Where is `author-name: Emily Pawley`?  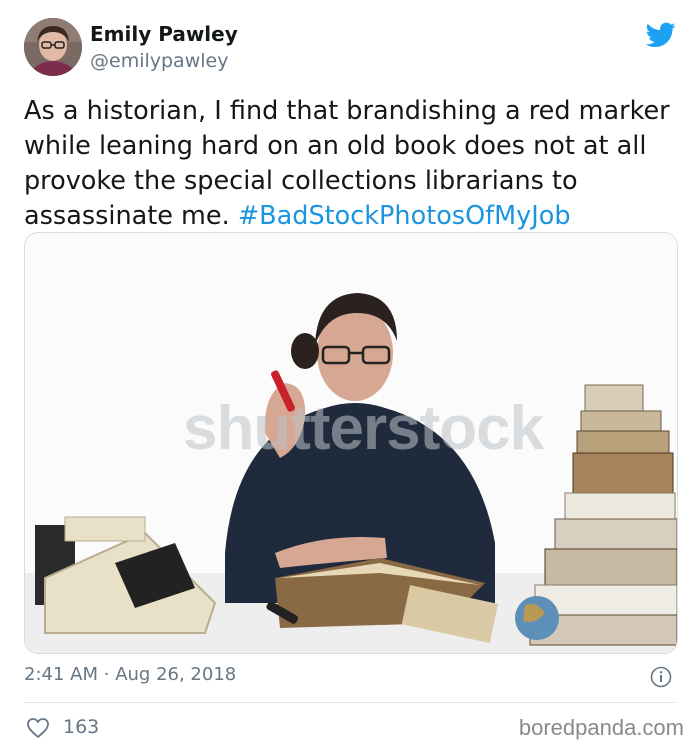
author-name: Emily Pawley is located at coordinates (164, 34).